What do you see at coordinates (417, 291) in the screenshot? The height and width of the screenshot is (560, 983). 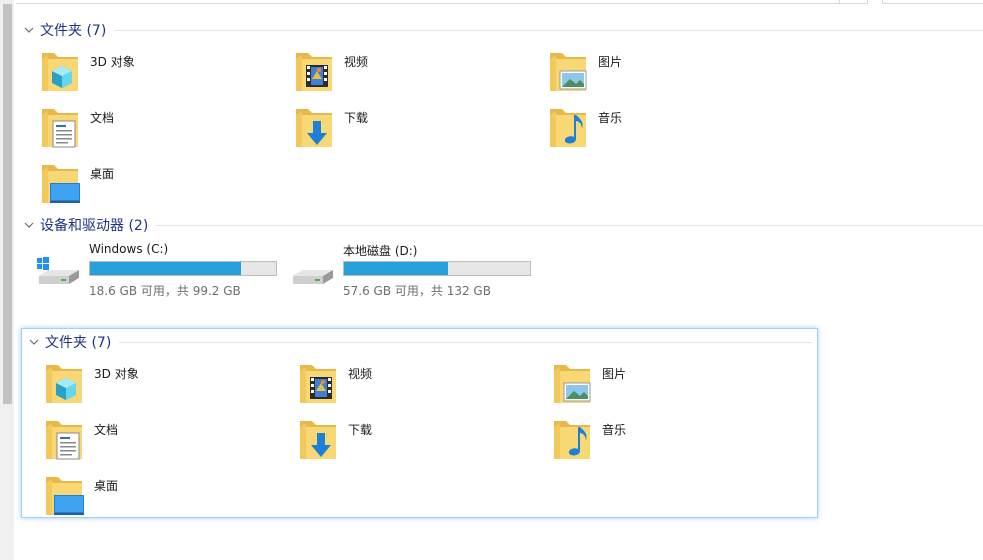 I see `drive-space-info: 57.6 GB 可用，共 132 GB` at bounding box center [417, 291].